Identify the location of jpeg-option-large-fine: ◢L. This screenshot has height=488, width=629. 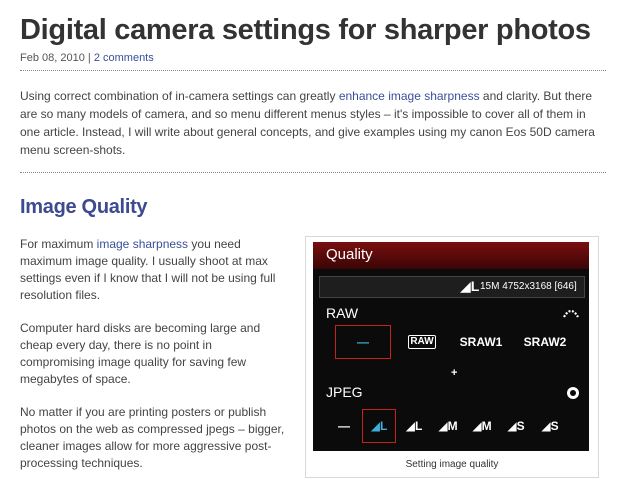
(379, 426).